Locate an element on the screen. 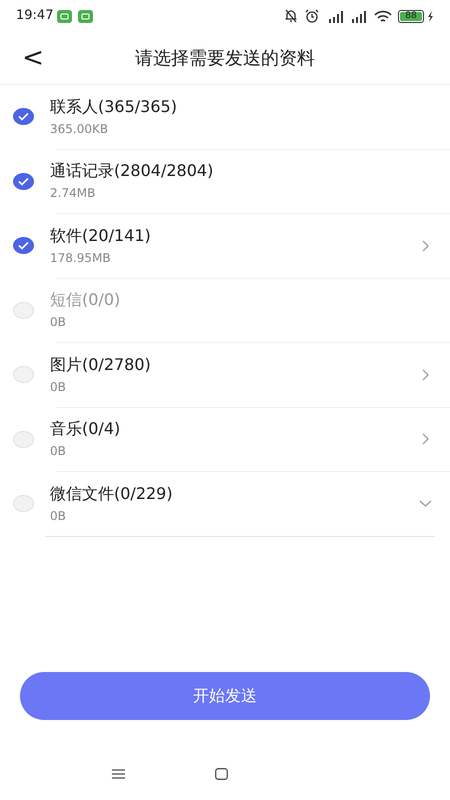 The height and width of the screenshot is (800, 450). category-size: 178.95MB is located at coordinates (81, 258).